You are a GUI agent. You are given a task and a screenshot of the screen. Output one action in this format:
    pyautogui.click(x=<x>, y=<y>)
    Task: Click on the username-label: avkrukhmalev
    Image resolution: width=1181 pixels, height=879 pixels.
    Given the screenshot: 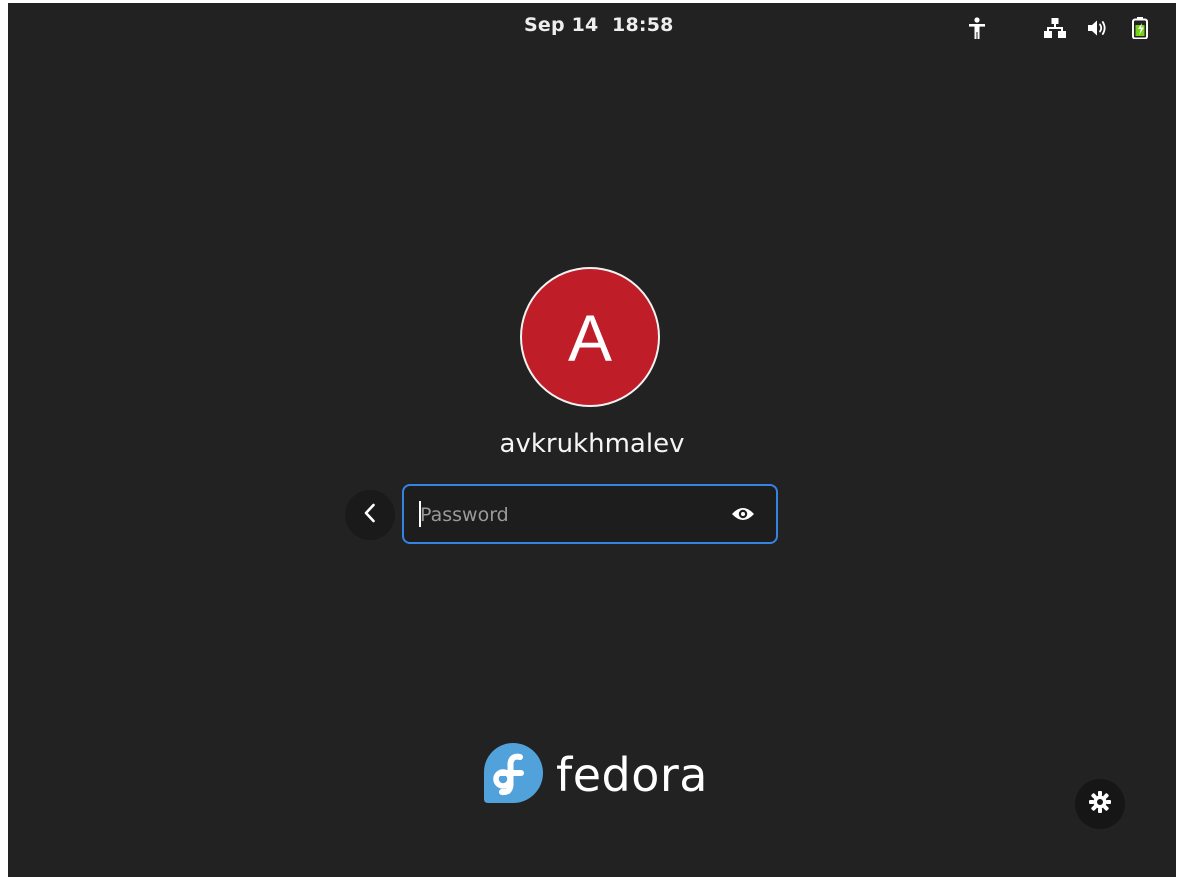 What is the action you would take?
    pyautogui.click(x=592, y=444)
    